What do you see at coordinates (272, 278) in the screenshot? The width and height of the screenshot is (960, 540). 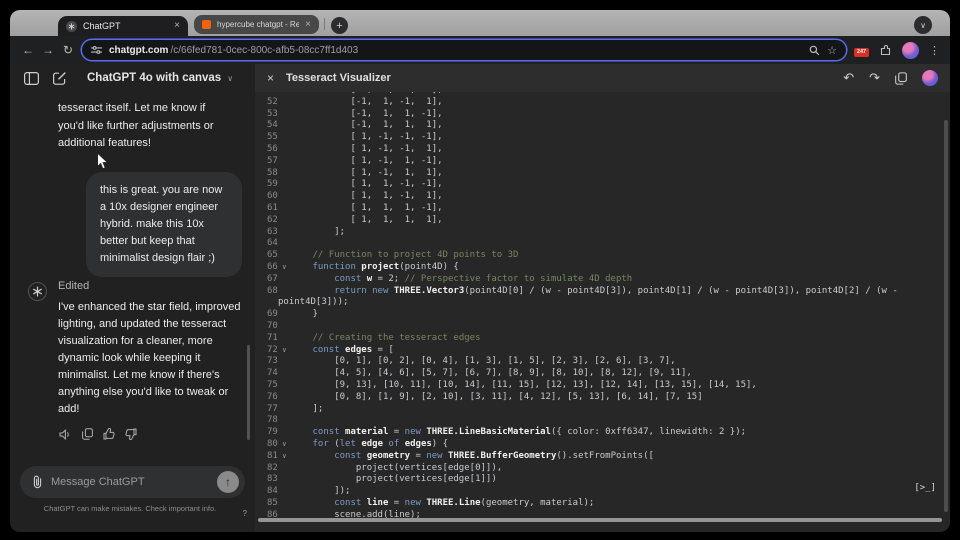 I see `line-number: 67` at bounding box center [272, 278].